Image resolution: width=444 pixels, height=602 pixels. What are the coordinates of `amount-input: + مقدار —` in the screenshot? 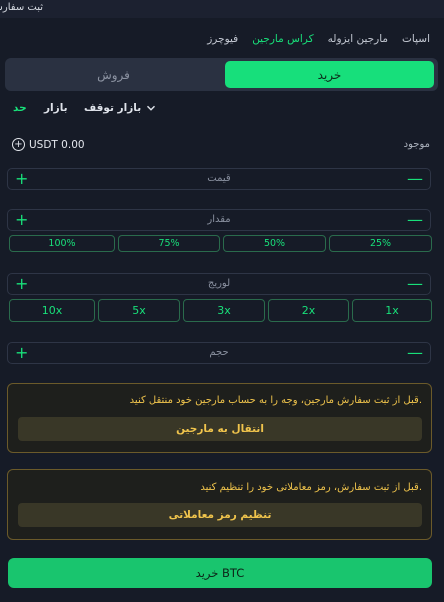 It's located at (219, 220).